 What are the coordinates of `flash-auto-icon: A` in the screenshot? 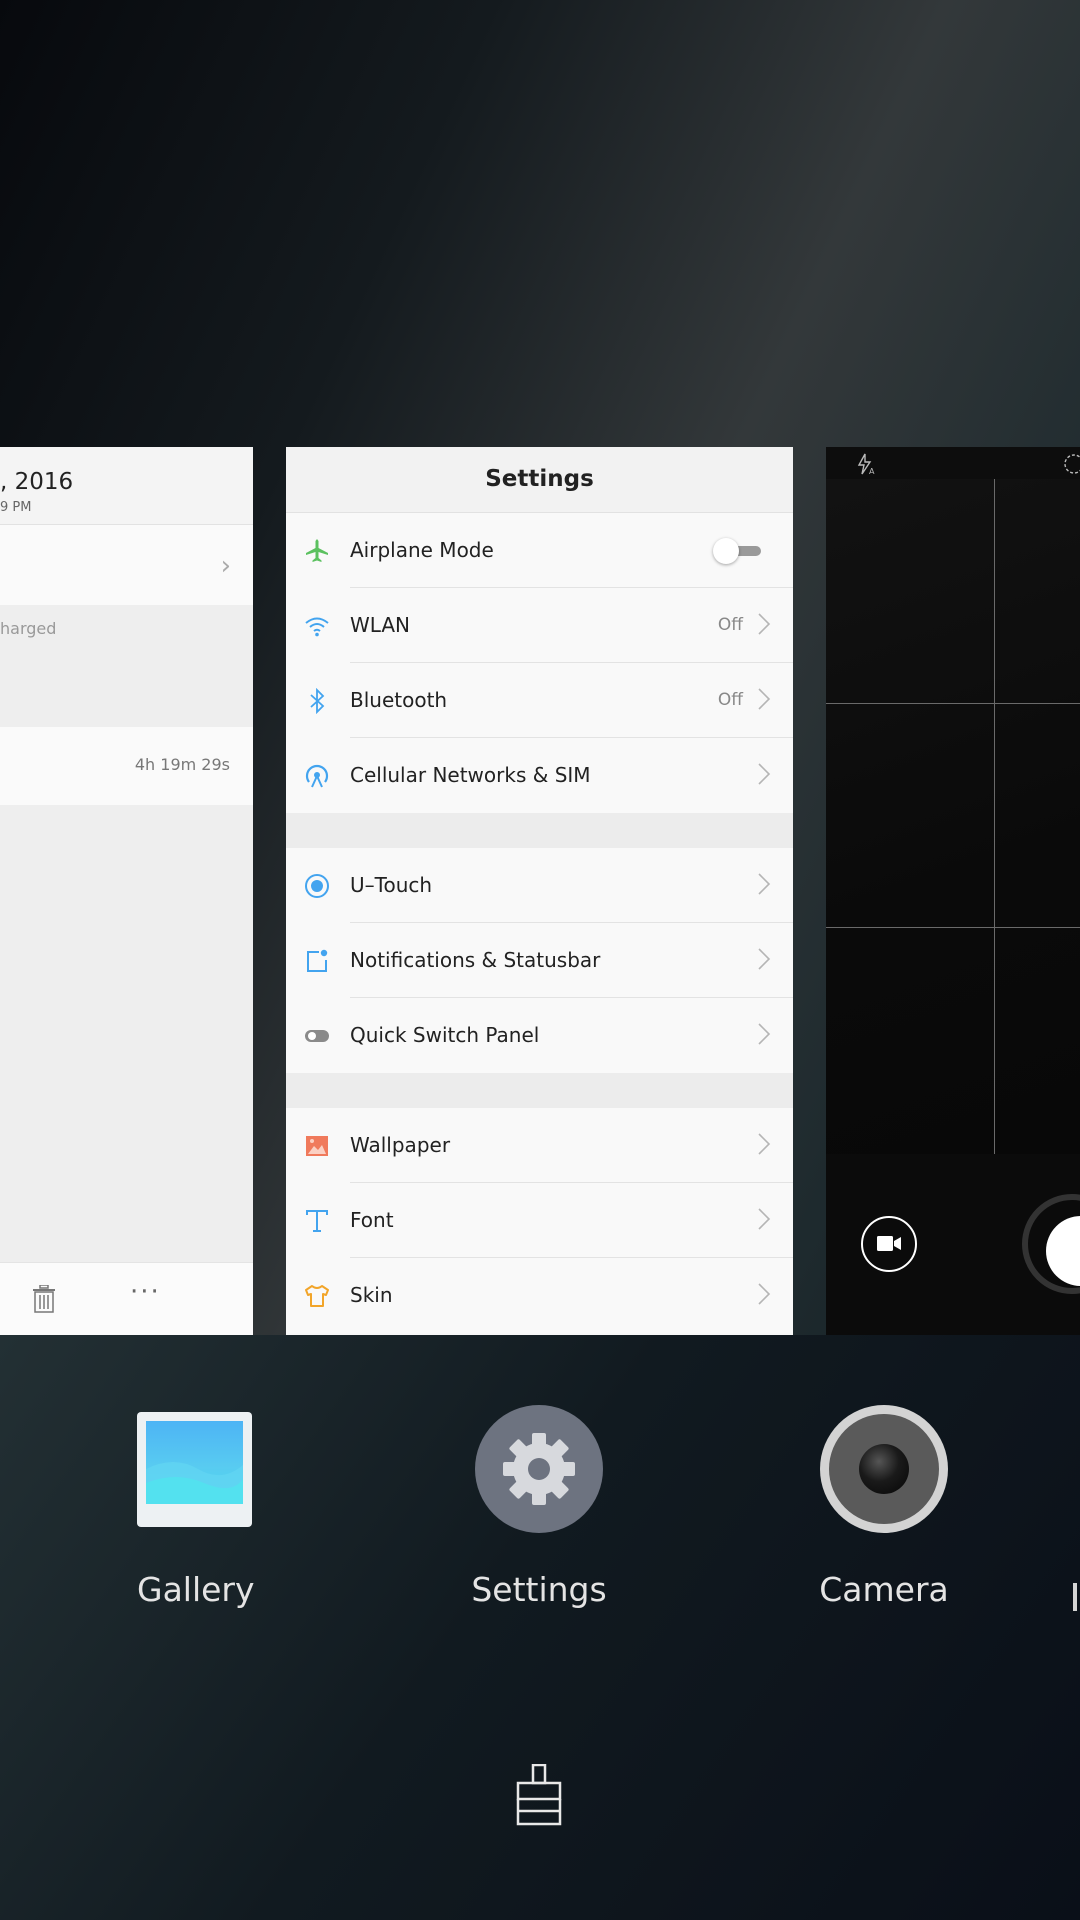 It's located at (866, 464).